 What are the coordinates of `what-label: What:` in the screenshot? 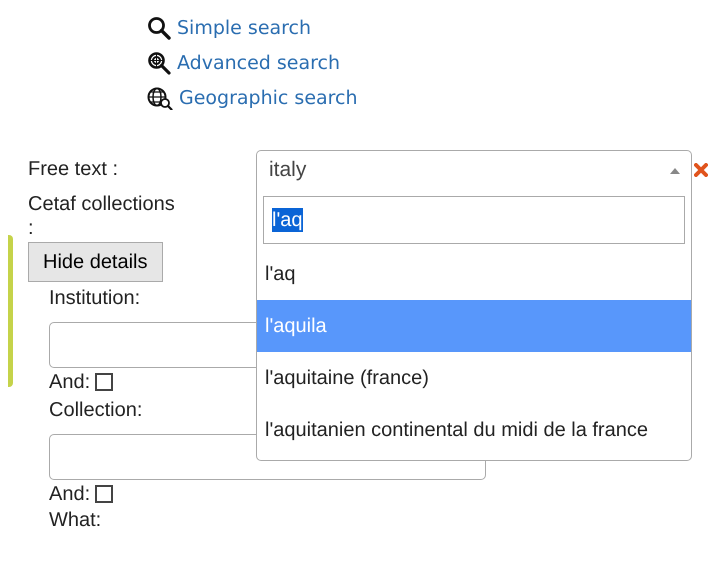 It's located at (75, 520).